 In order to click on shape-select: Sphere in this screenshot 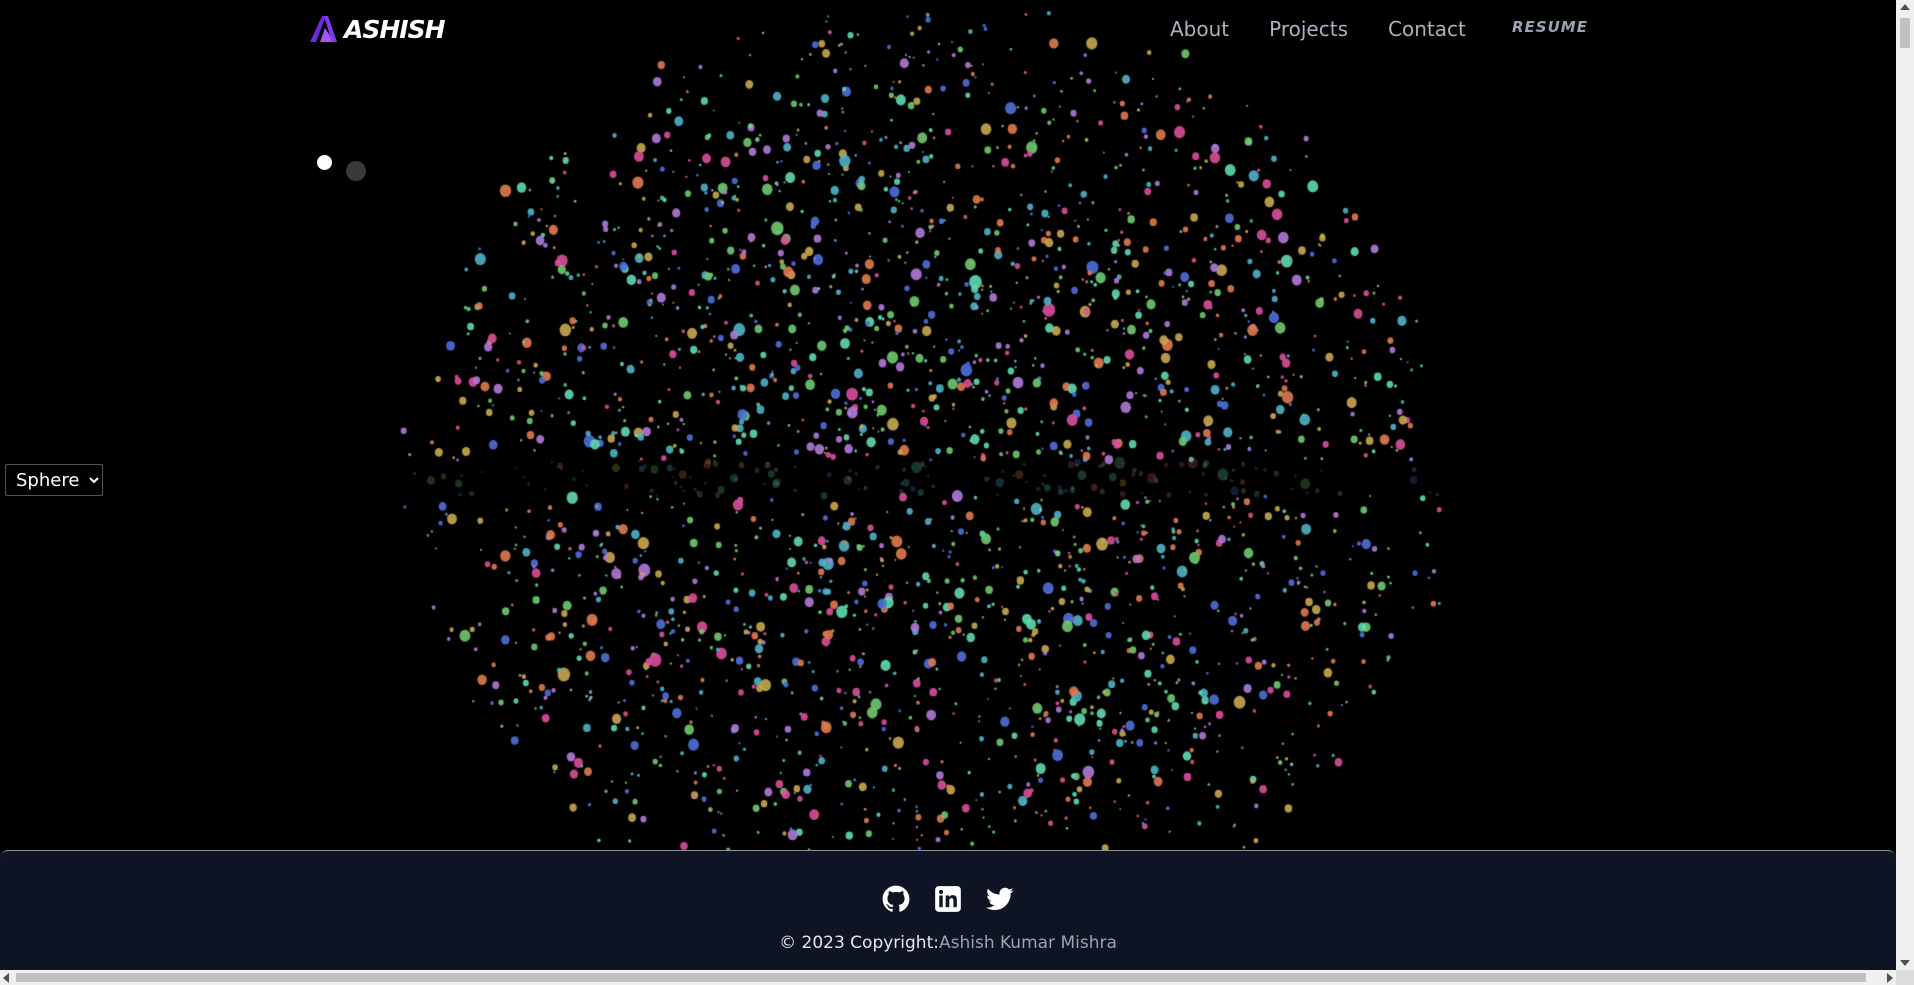, I will do `click(54, 480)`.